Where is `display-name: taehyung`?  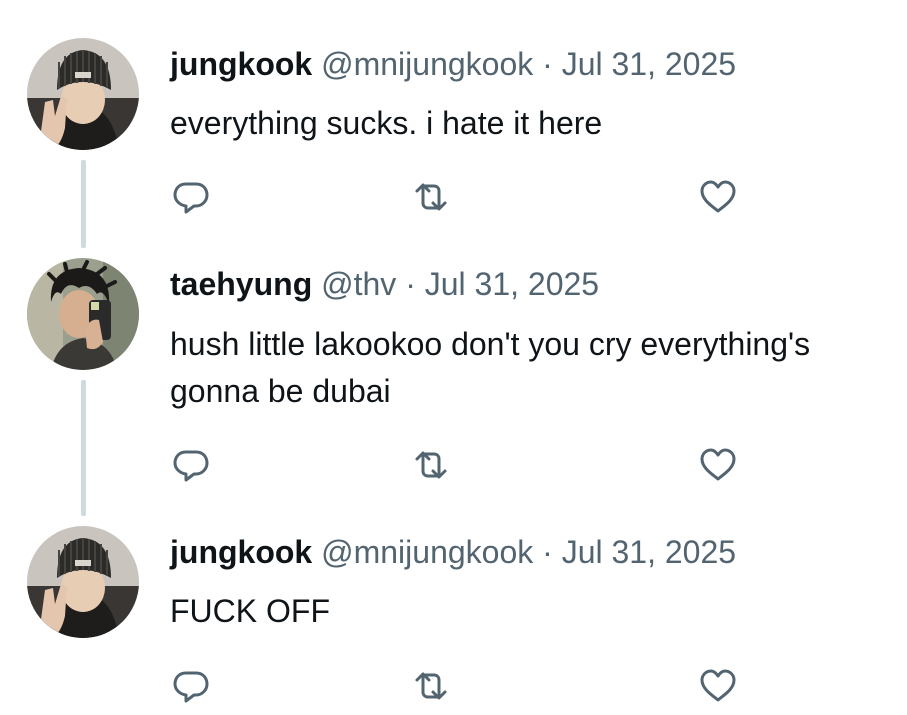 display-name: taehyung is located at coordinates (241, 284).